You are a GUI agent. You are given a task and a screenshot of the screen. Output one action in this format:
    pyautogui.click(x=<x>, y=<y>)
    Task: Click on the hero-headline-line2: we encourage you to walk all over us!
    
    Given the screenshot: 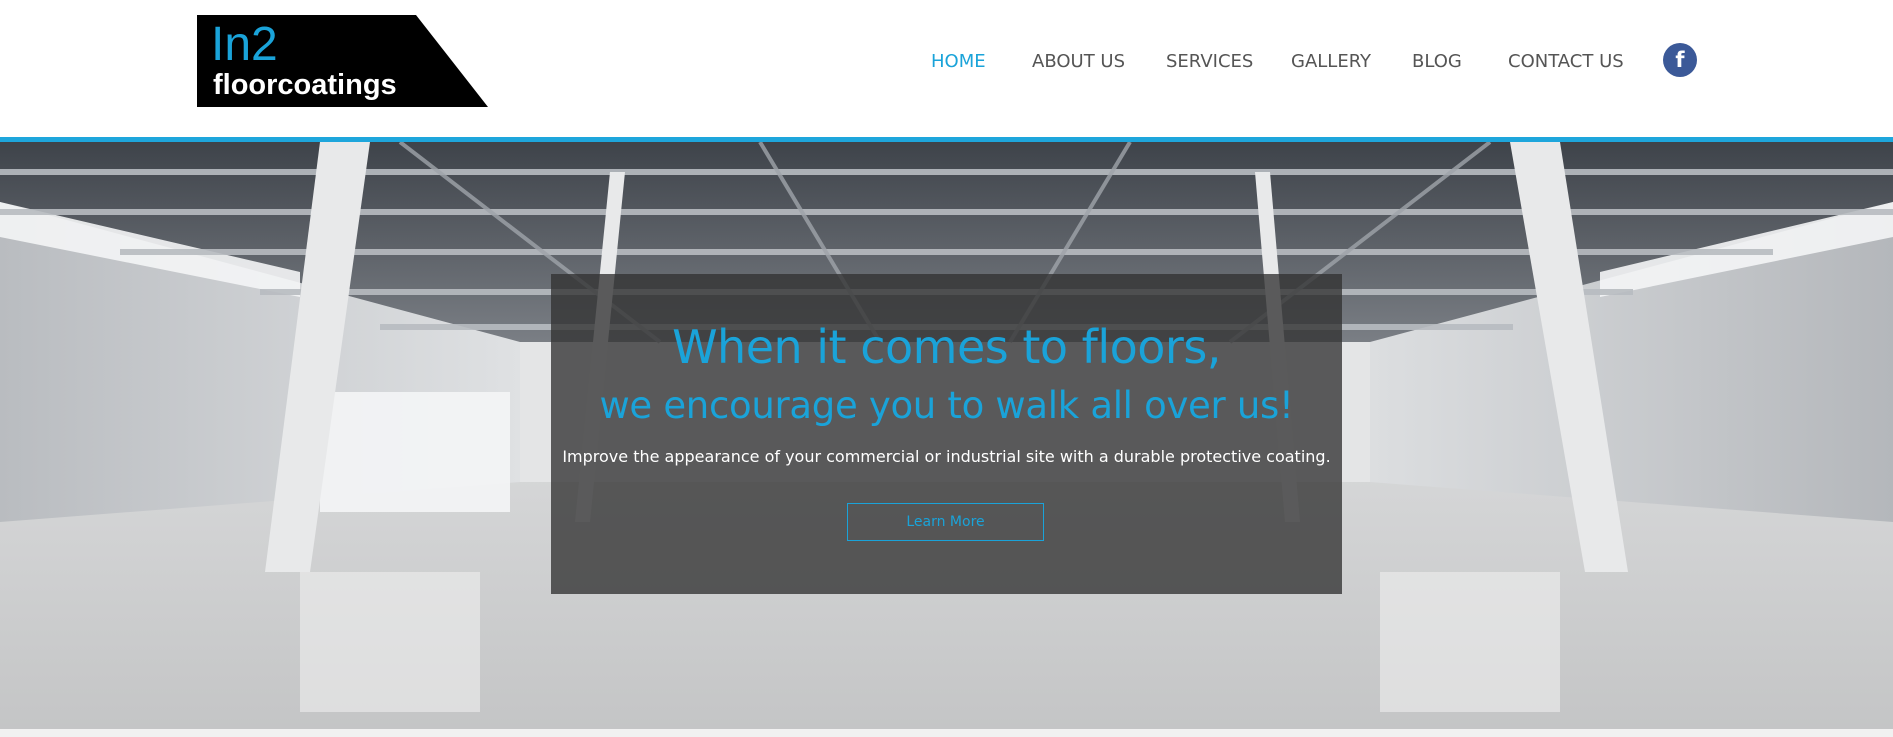 What is the action you would take?
    pyautogui.click(x=946, y=405)
    